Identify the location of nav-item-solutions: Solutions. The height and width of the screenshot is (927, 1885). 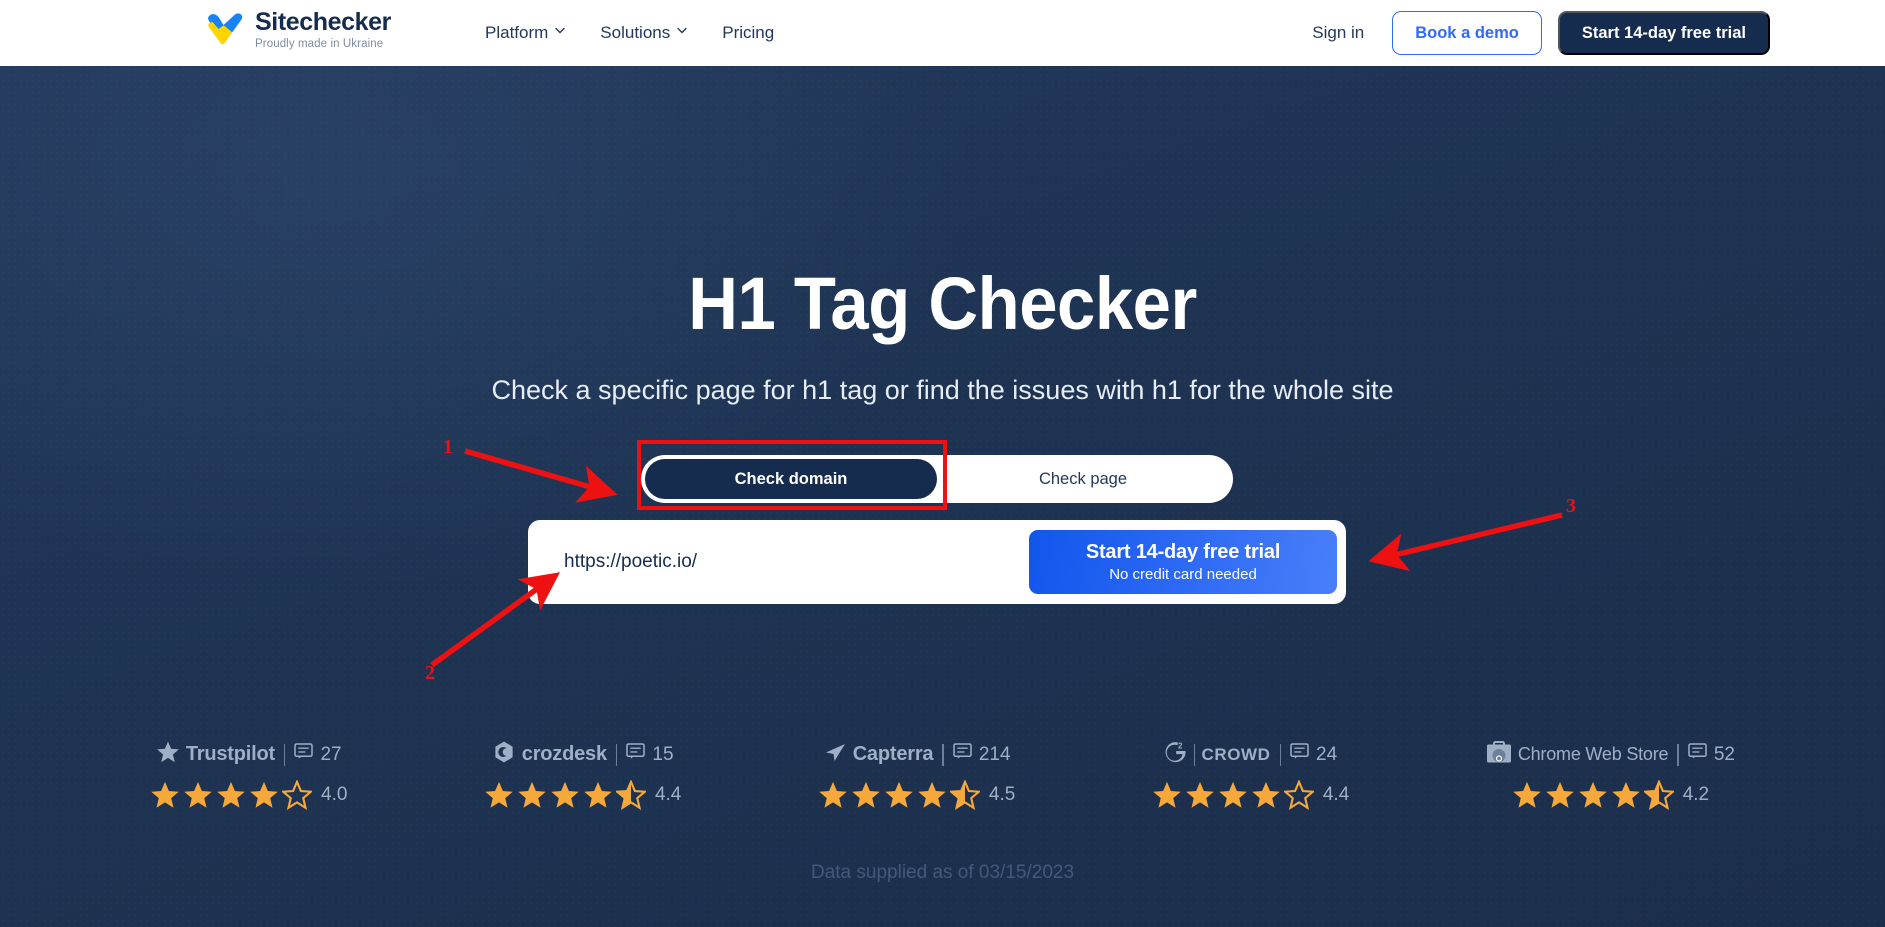
(643, 33).